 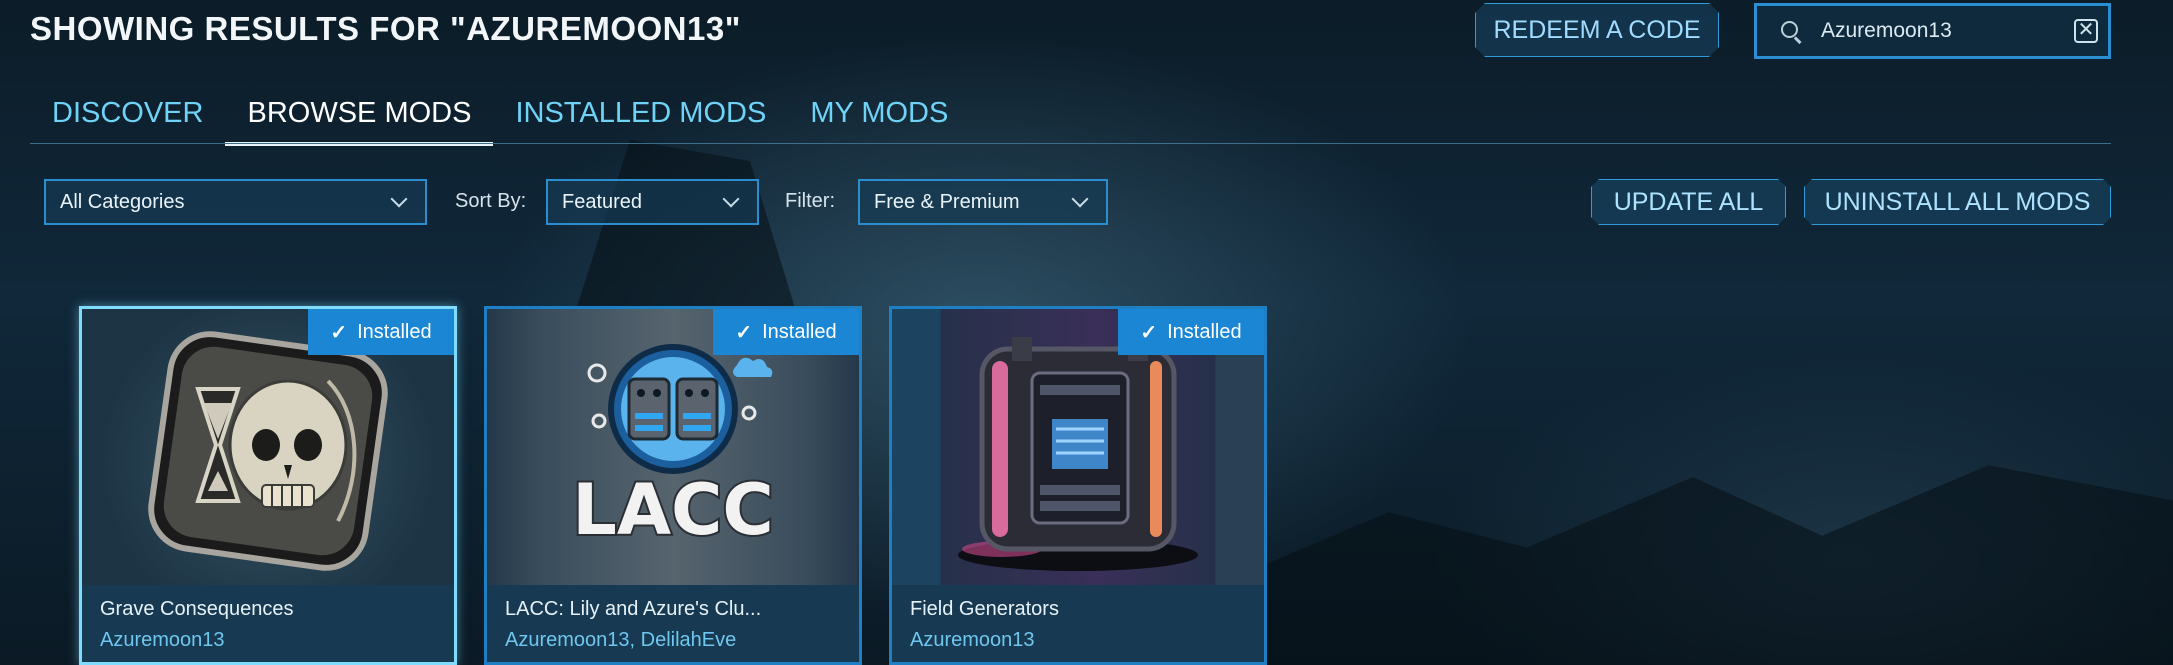 What do you see at coordinates (620, 640) in the screenshot?
I see `mod-author: Azuremoon13, DelilahEve` at bounding box center [620, 640].